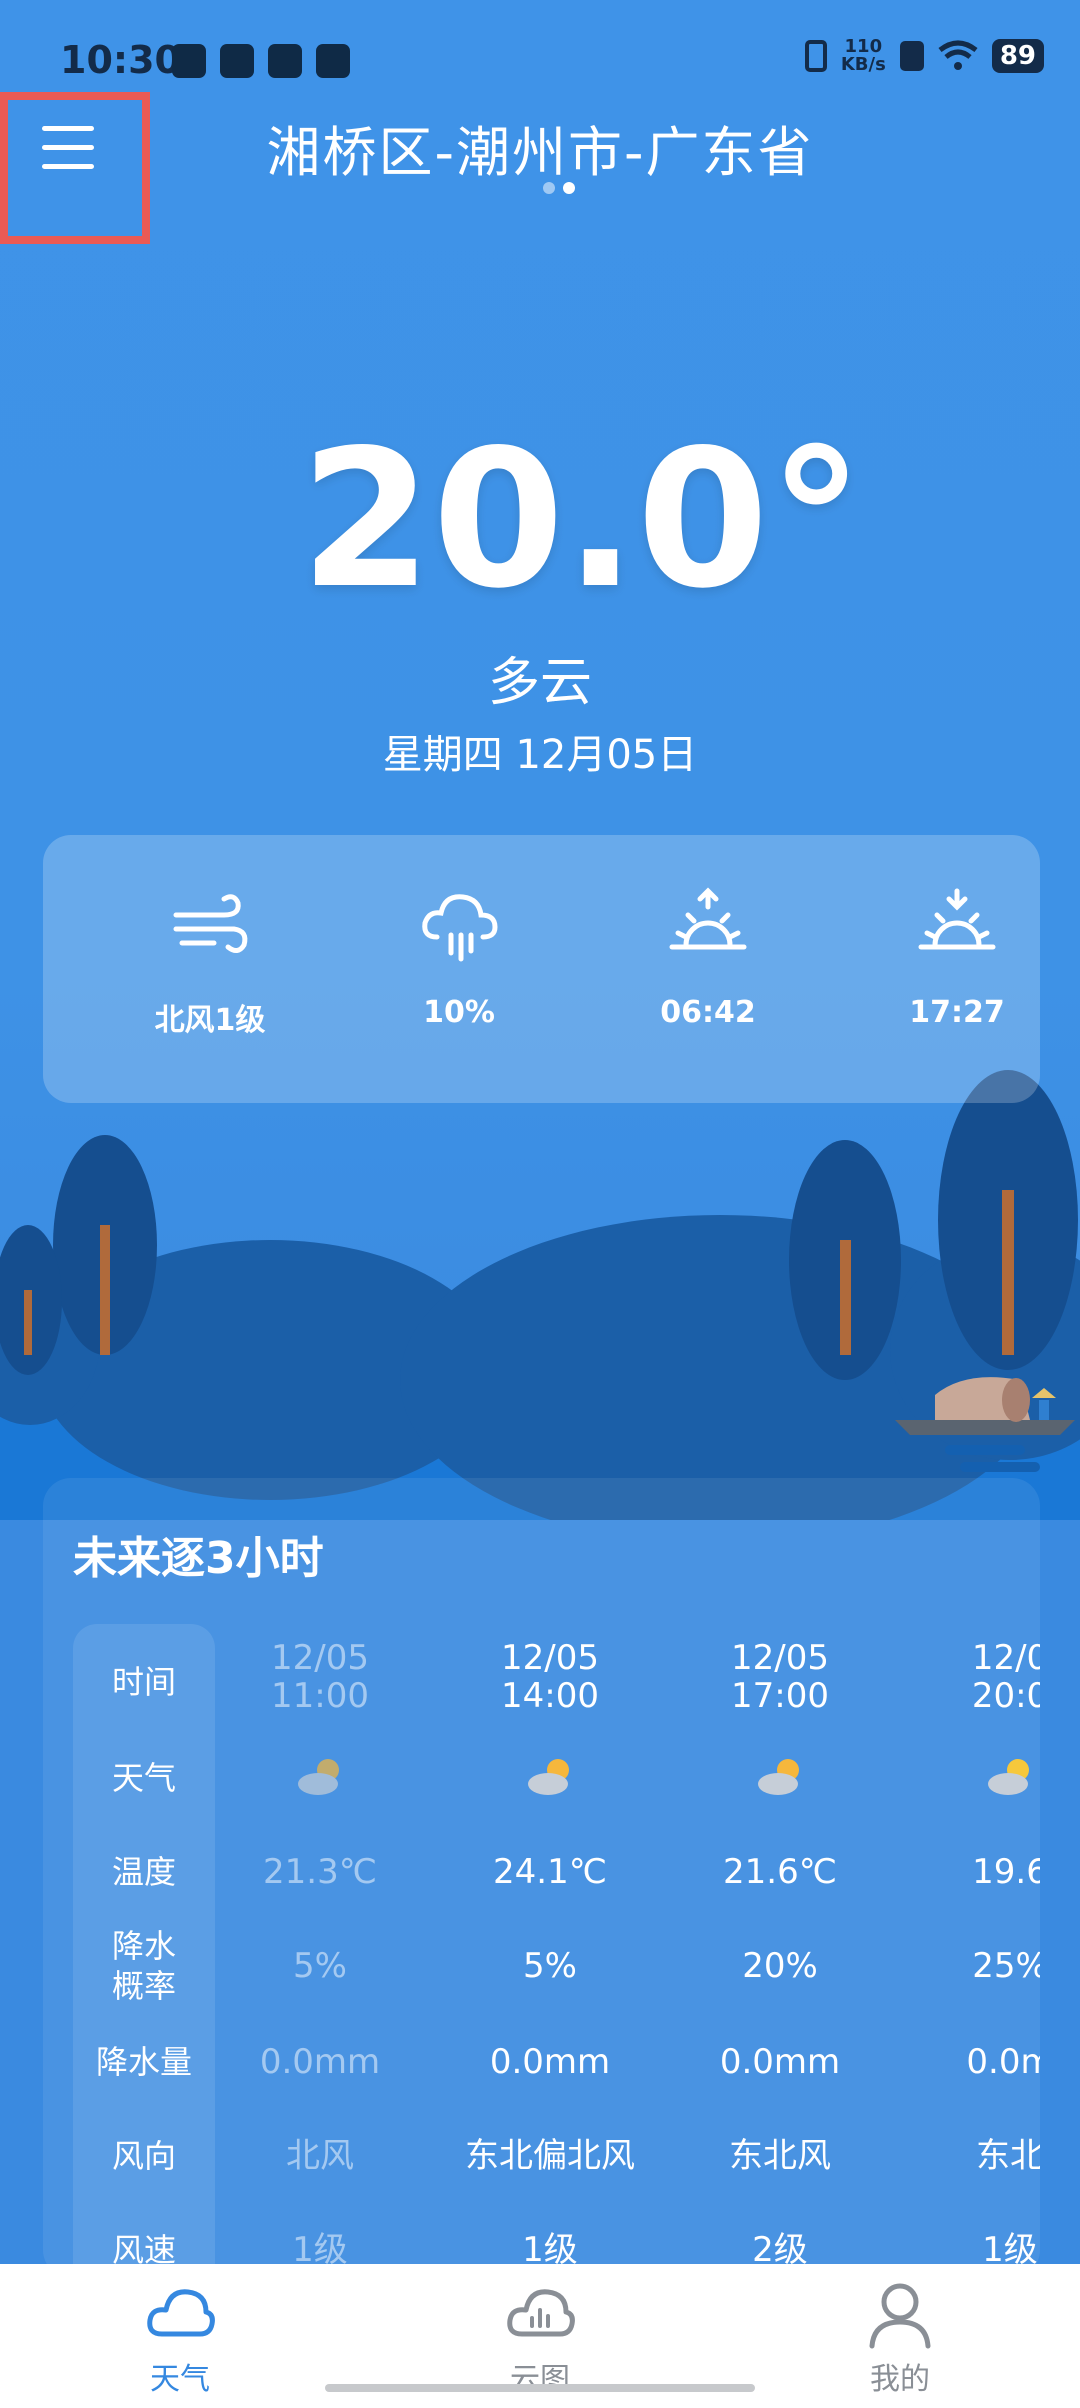  What do you see at coordinates (1017, 56) in the screenshot?
I see `battery-indicator: 89` at bounding box center [1017, 56].